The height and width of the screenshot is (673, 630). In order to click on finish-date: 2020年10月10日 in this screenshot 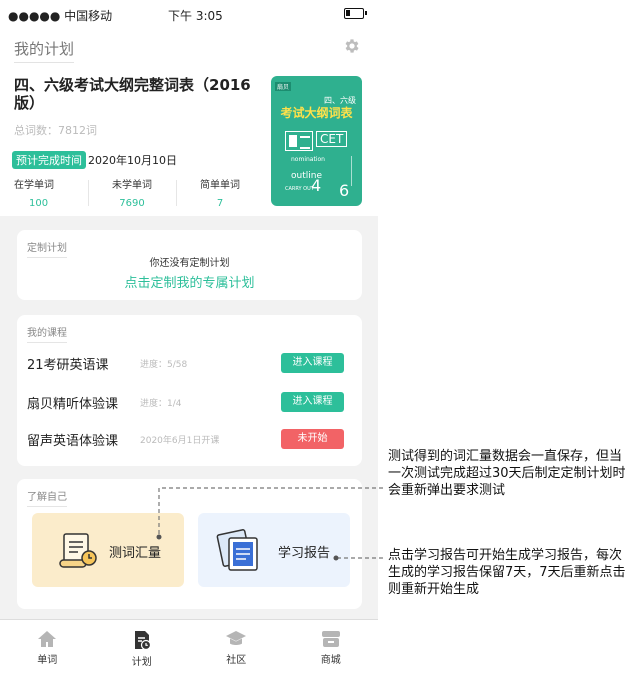, I will do `click(132, 160)`.